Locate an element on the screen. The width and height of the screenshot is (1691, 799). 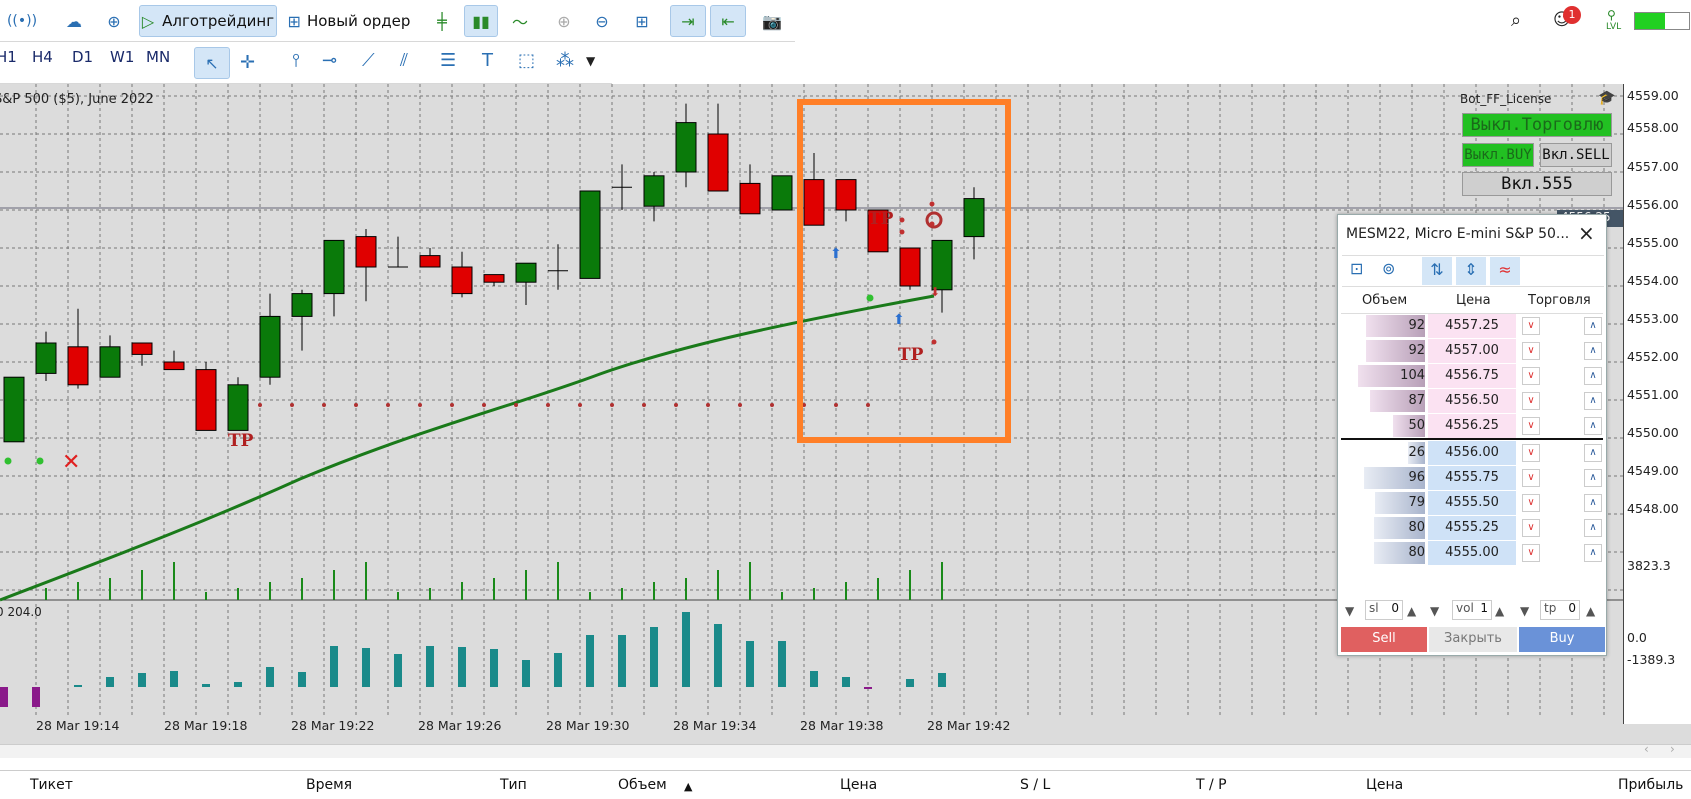
sl-input: sl 0 is located at coordinates (1384, 610).